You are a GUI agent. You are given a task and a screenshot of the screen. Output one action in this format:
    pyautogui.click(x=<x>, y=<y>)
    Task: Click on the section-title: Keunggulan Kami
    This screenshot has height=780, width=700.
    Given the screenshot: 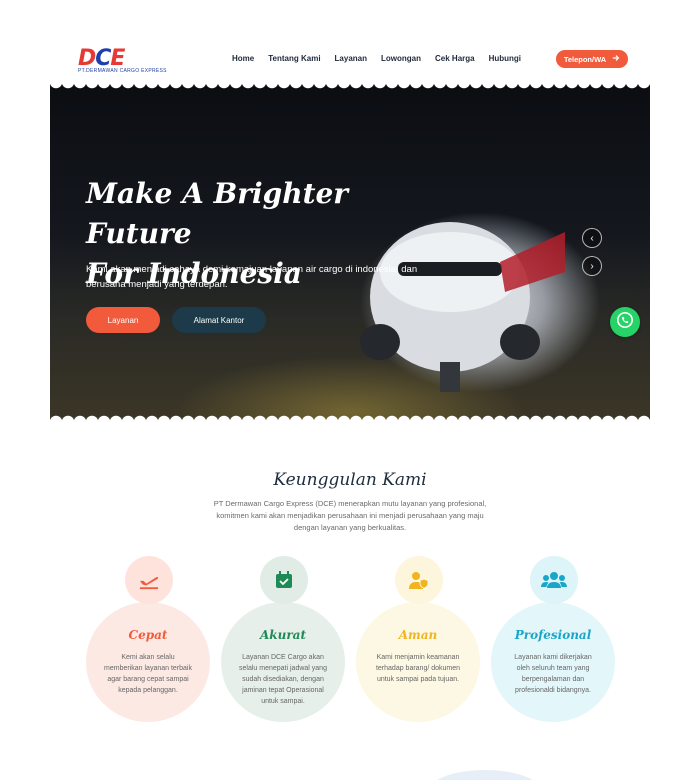 What is the action you would take?
    pyautogui.click(x=350, y=480)
    